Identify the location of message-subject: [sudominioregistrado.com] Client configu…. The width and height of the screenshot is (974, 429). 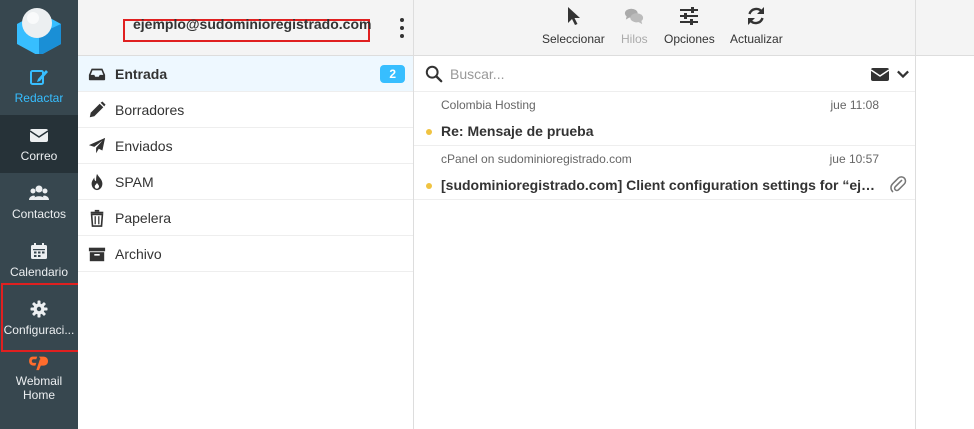
(661, 185).